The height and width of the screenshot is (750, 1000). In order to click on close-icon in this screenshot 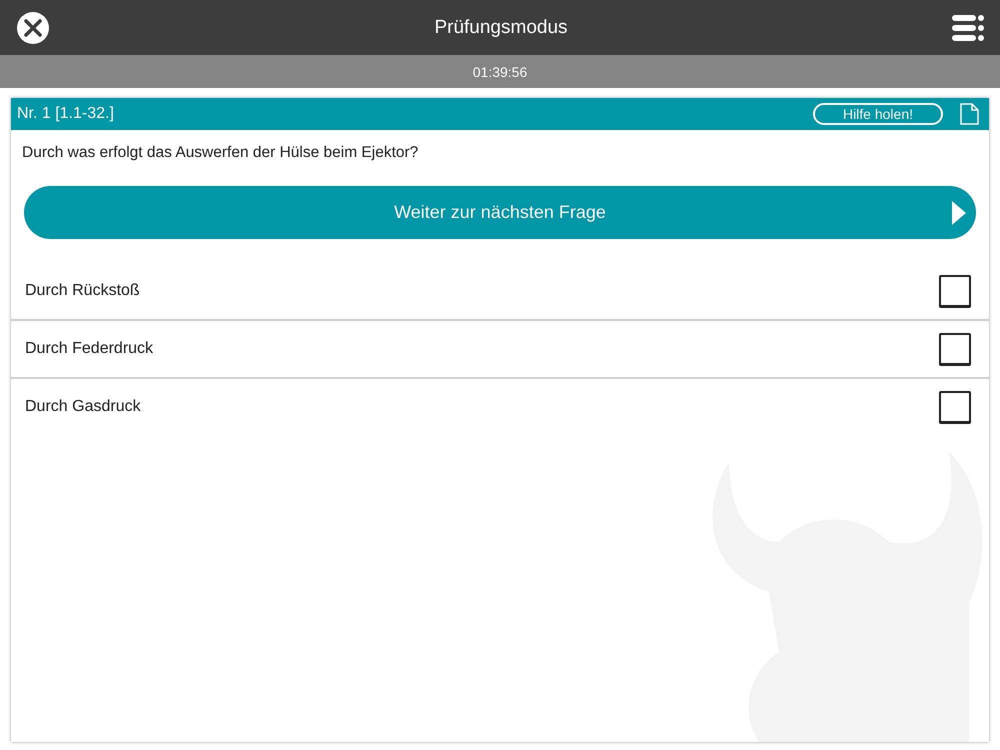, I will do `click(33, 27)`.